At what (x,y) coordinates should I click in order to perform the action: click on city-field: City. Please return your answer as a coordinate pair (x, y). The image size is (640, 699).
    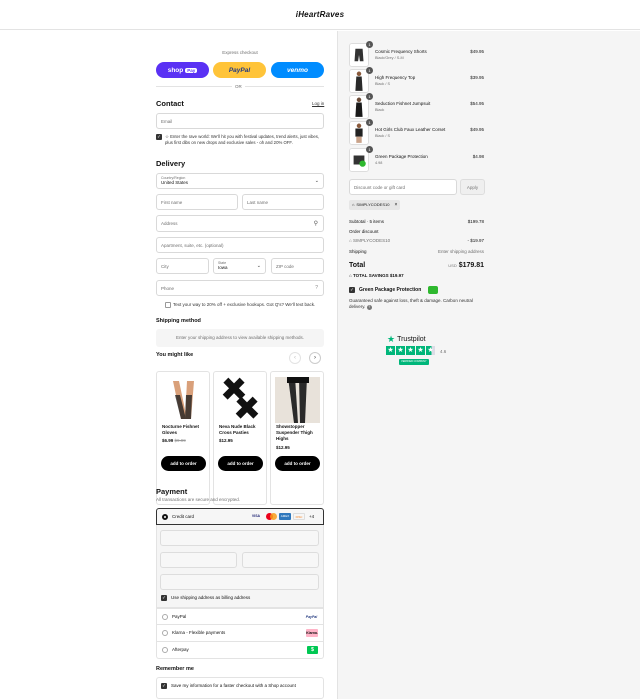
    Looking at the image, I should click on (182, 266).